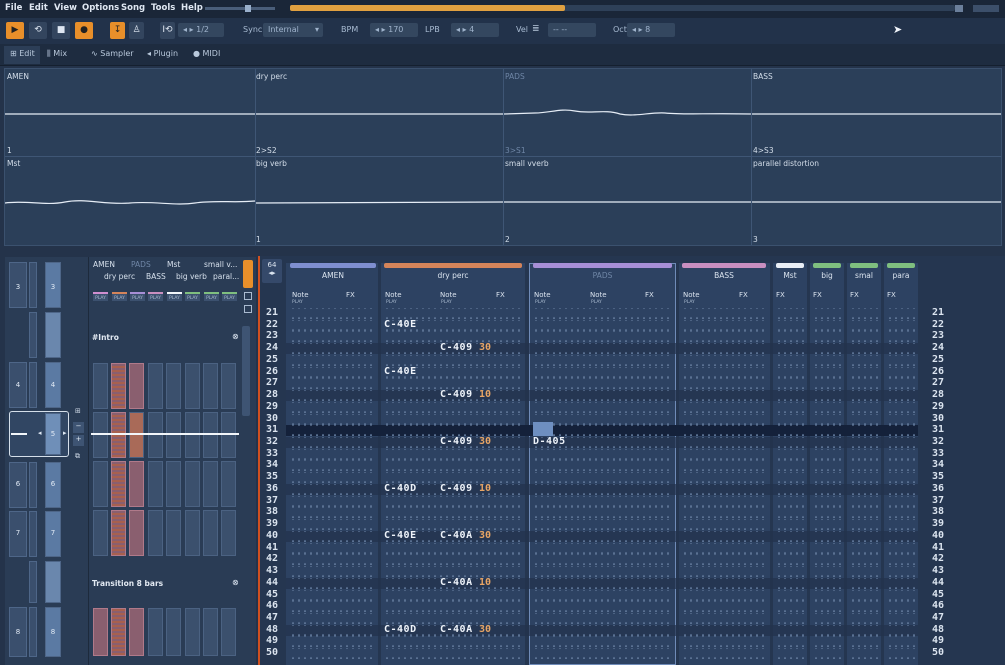 The image size is (1005, 665). What do you see at coordinates (453, 275) in the screenshot?
I see `track-name-dry-perc: dry perc` at bounding box center [453, 275].